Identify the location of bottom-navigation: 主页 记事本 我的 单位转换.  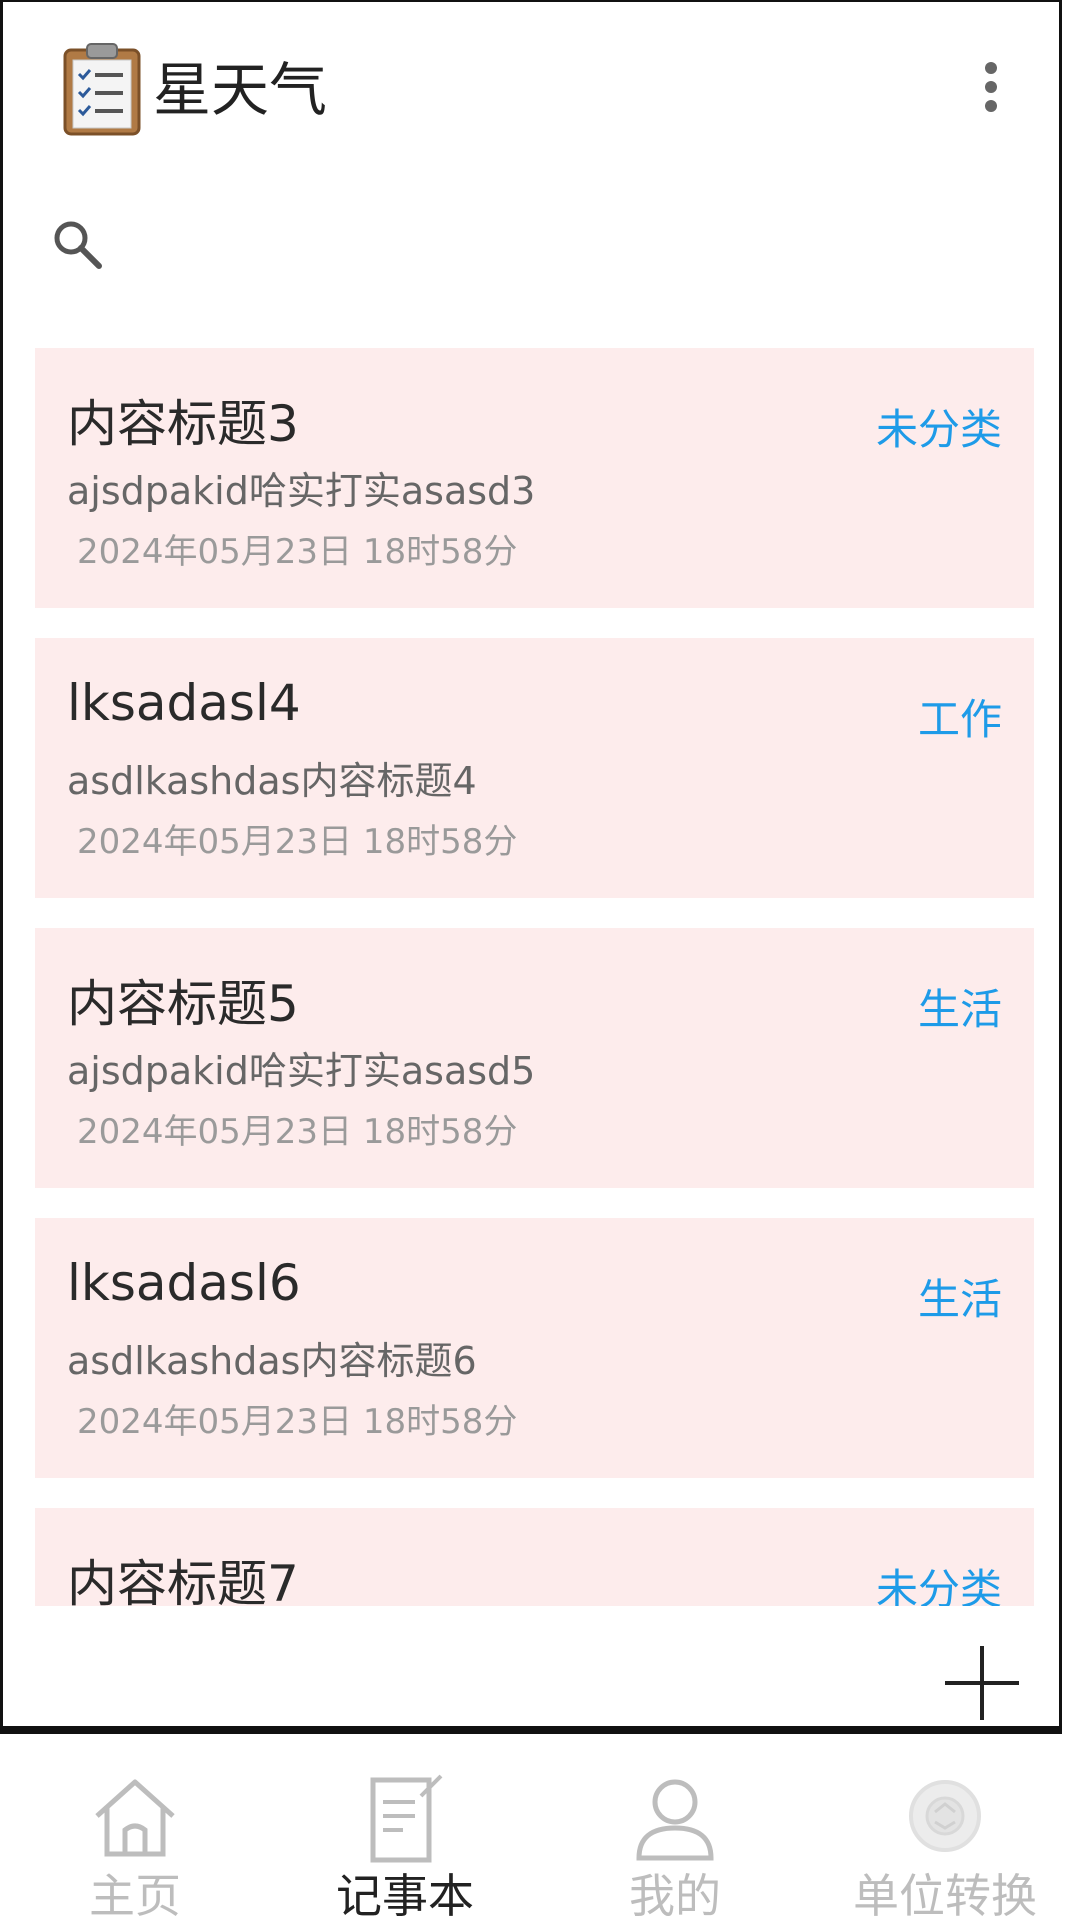
(540, 1833).